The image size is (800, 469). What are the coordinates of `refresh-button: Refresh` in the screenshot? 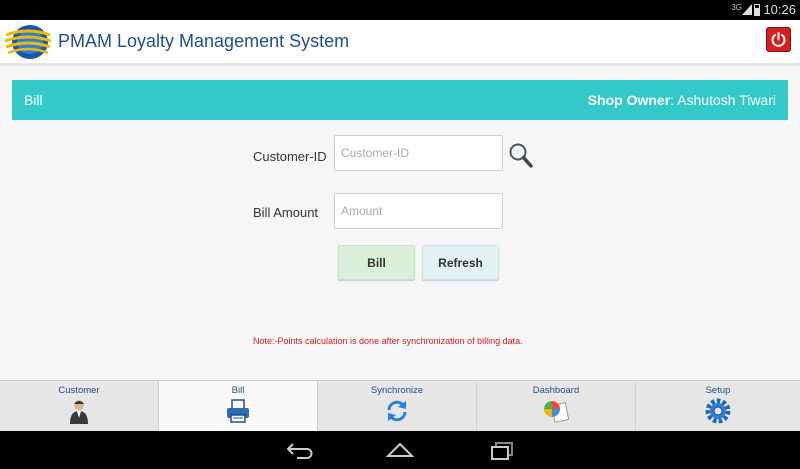 It's located at (460, 262).